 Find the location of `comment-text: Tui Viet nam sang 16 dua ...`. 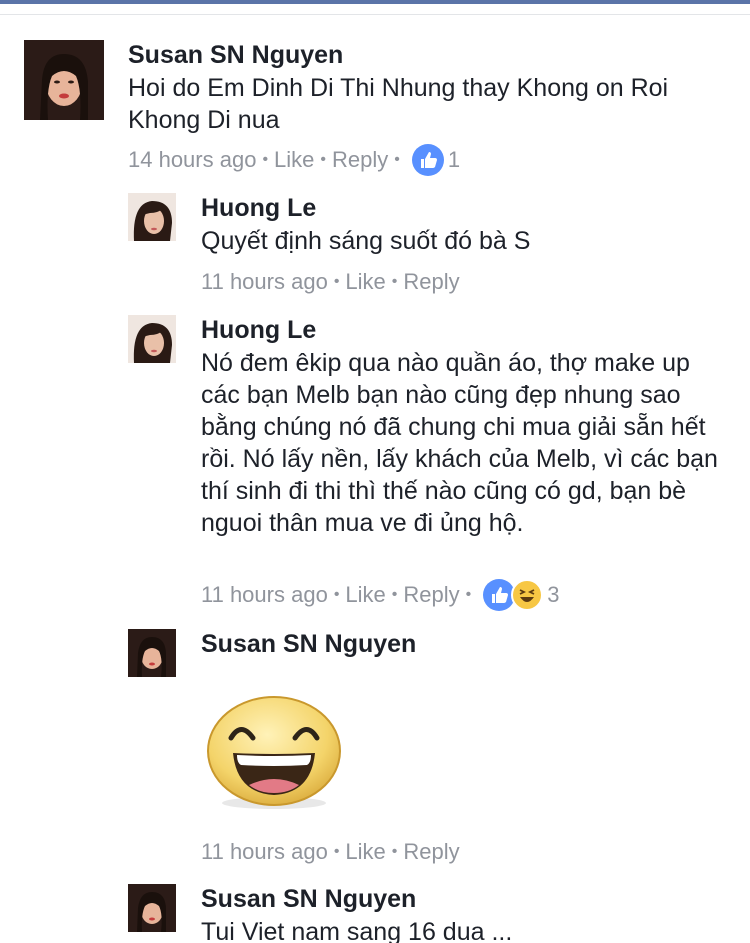

comment-text: Tui Viet nam sang 16 dua ... is located at coordinates (357, 930).